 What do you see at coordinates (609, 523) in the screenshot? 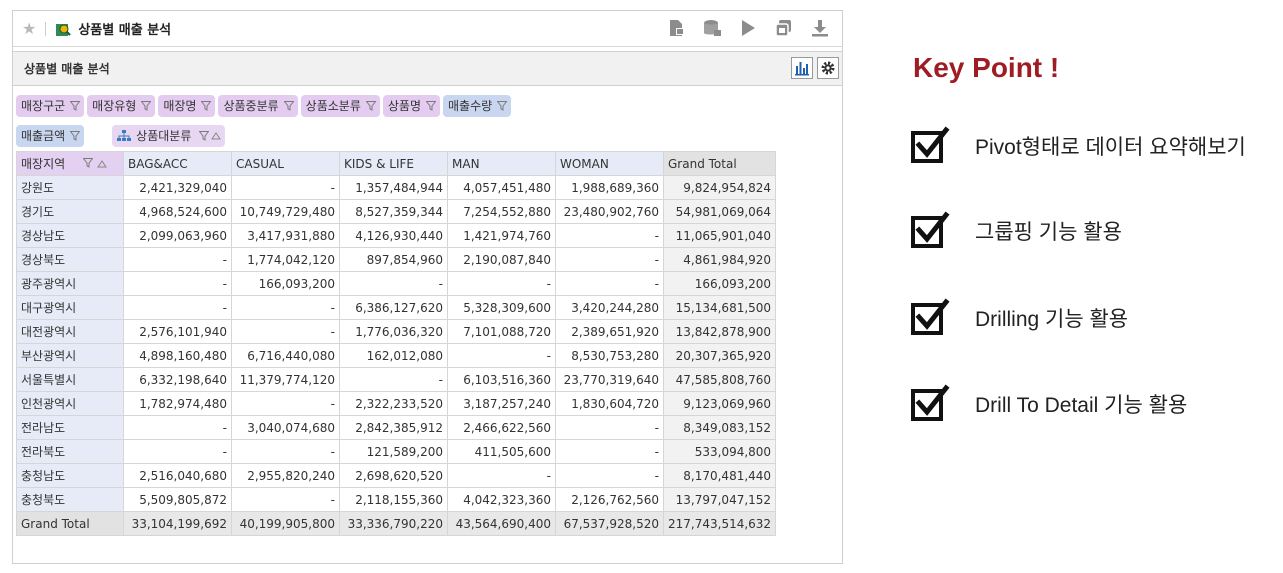
I see `value-cell: 67,537,928,520` at bounding box center [609, 523].